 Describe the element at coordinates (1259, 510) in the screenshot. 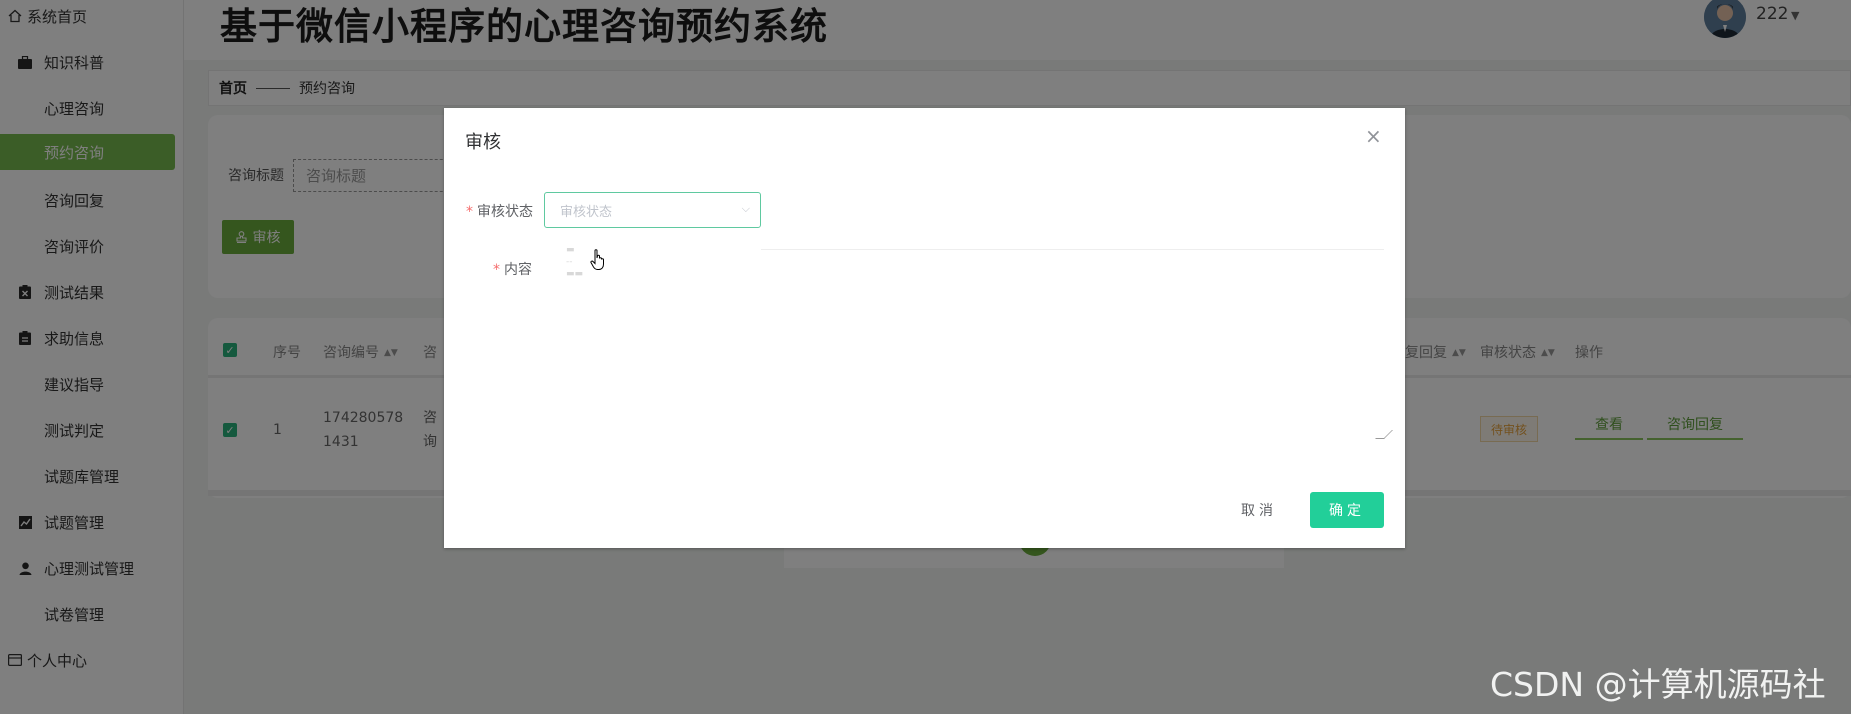

I see `cancel-button: 取消` at that location.